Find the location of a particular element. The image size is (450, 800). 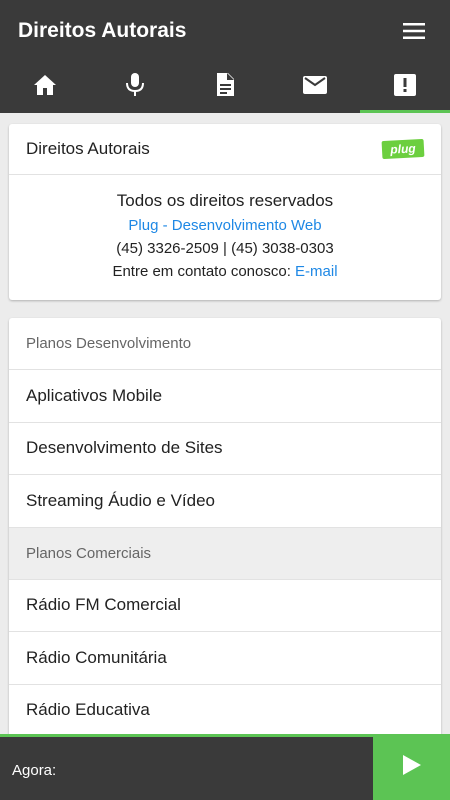

play-icon is located at coordinates (412, 767).